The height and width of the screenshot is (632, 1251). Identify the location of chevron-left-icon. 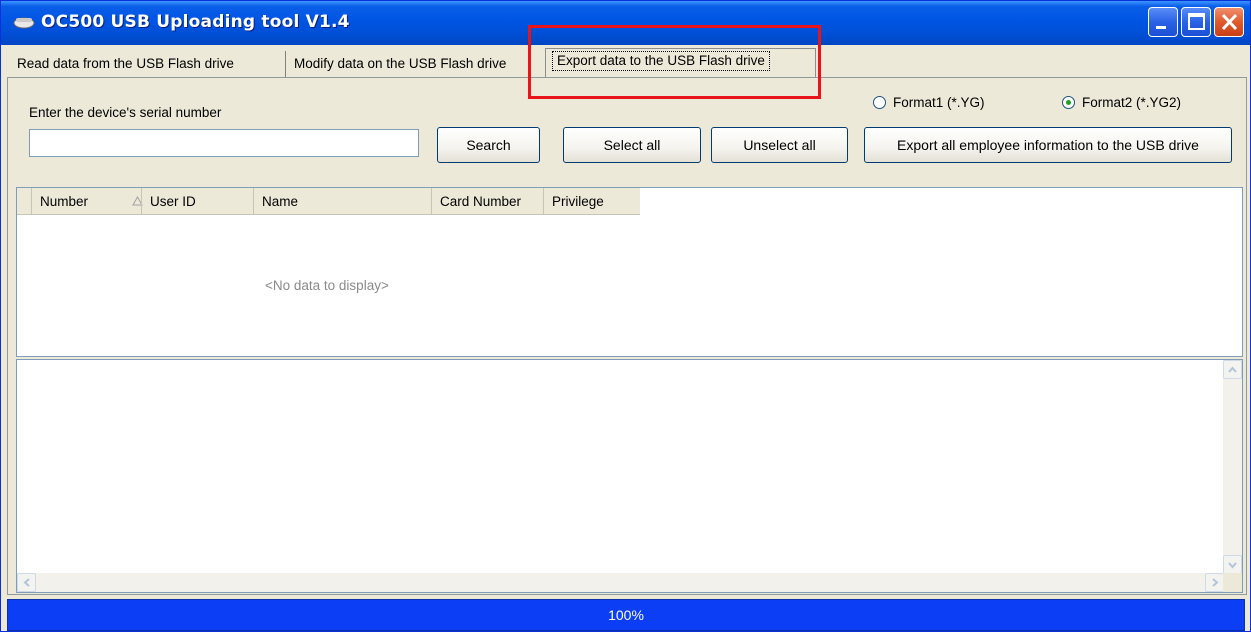
(26, 582).